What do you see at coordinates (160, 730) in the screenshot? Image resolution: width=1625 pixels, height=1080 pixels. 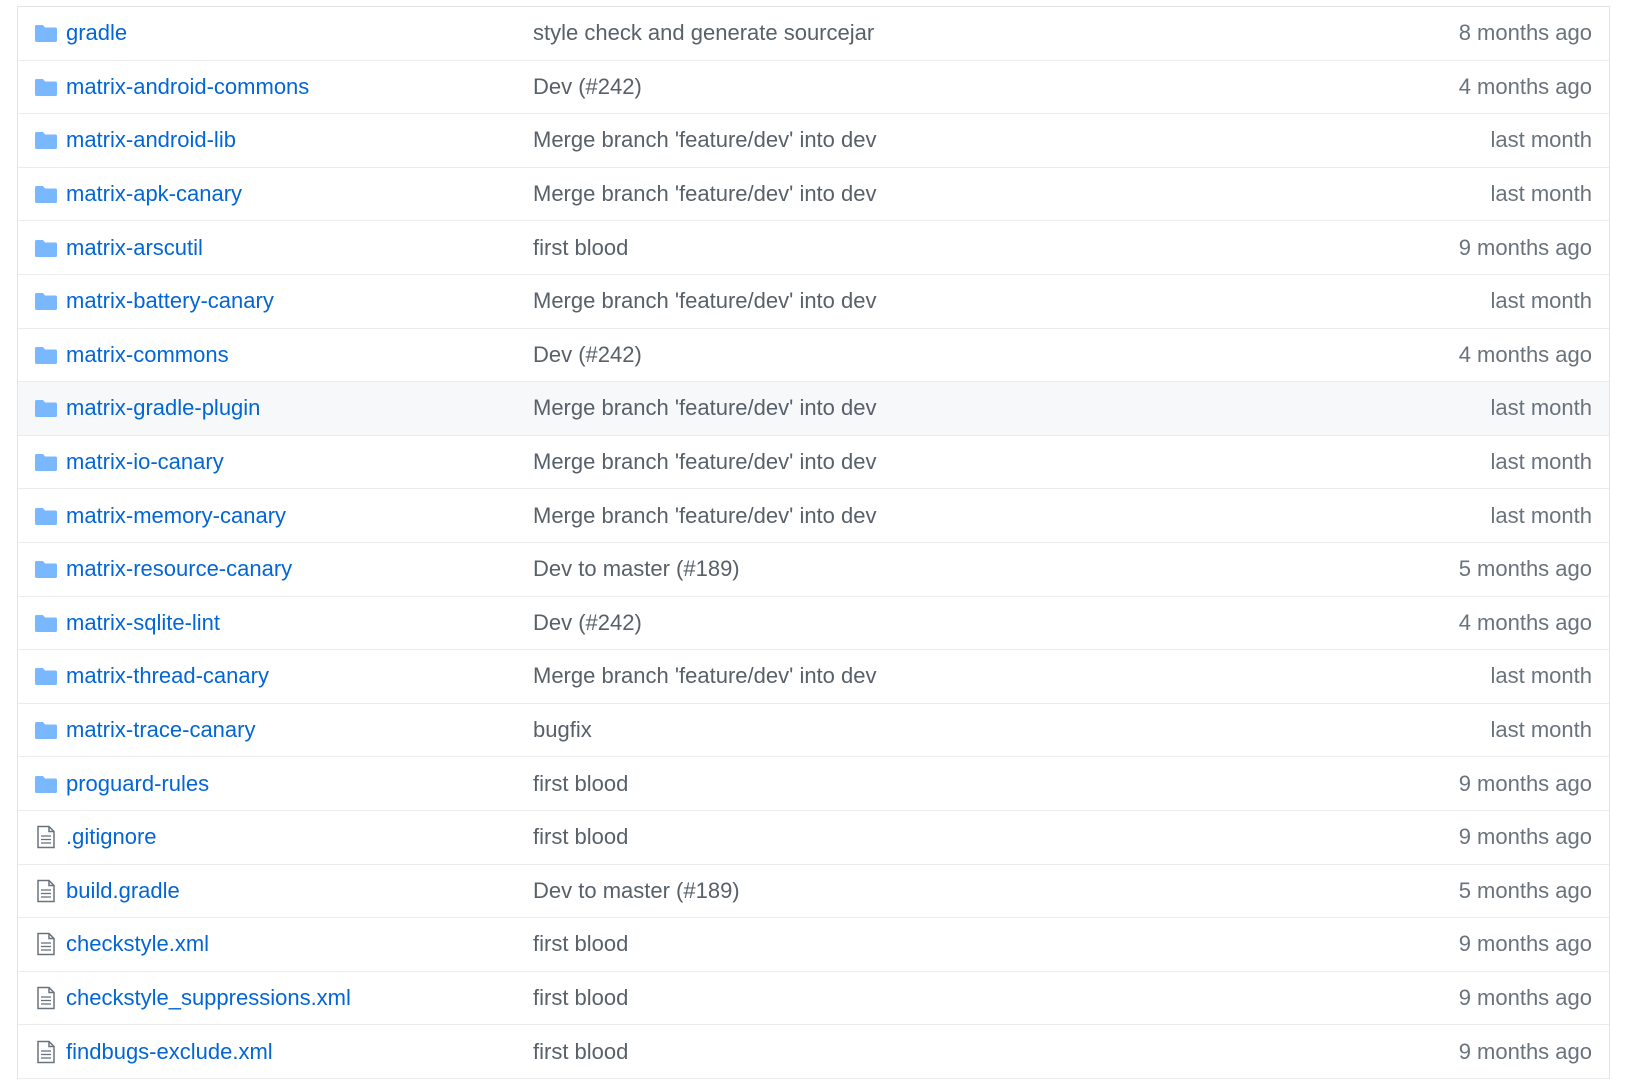 I see `folder-link: matrix-trace-canary` at bounding box center [160, 730].